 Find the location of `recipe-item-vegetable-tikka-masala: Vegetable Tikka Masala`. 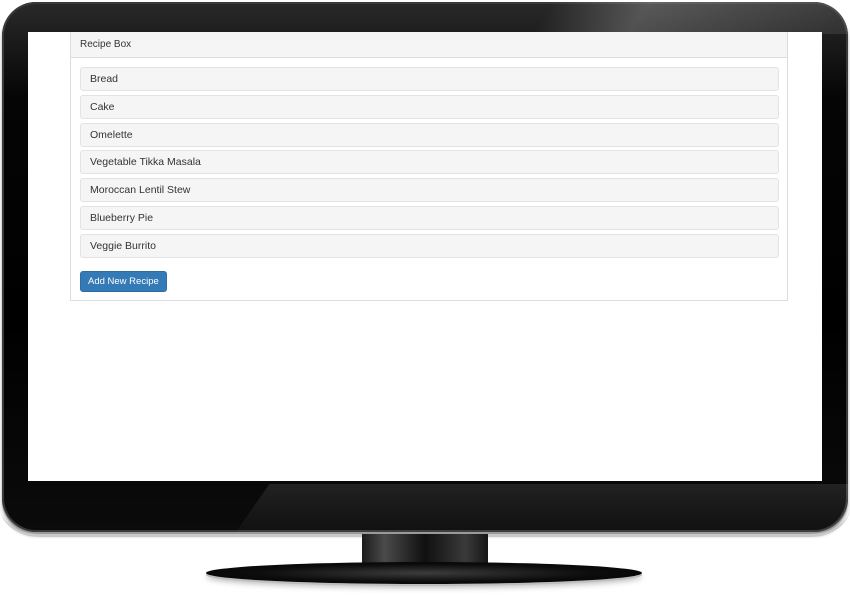

recipe-item-vegetable-tikka-masala: Vegetable Tikka Masala is located at coordinates (429, 162).